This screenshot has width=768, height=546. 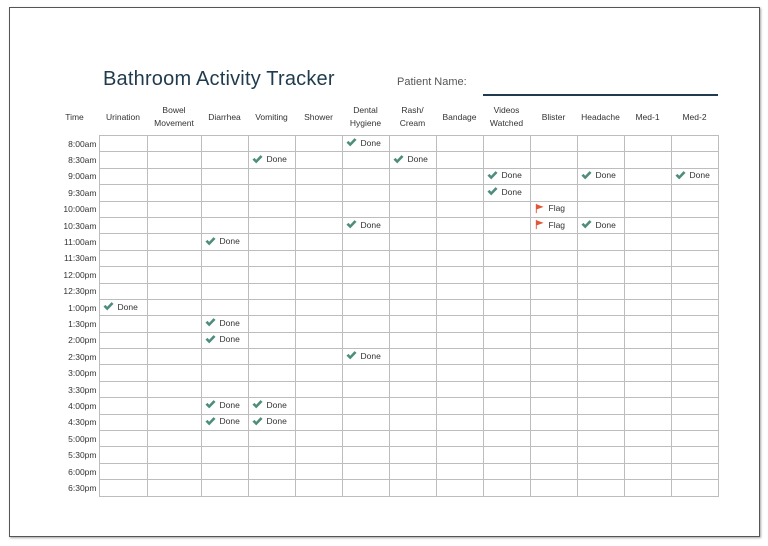 I want to click on patient-name-field, so click(x=600, y=95).